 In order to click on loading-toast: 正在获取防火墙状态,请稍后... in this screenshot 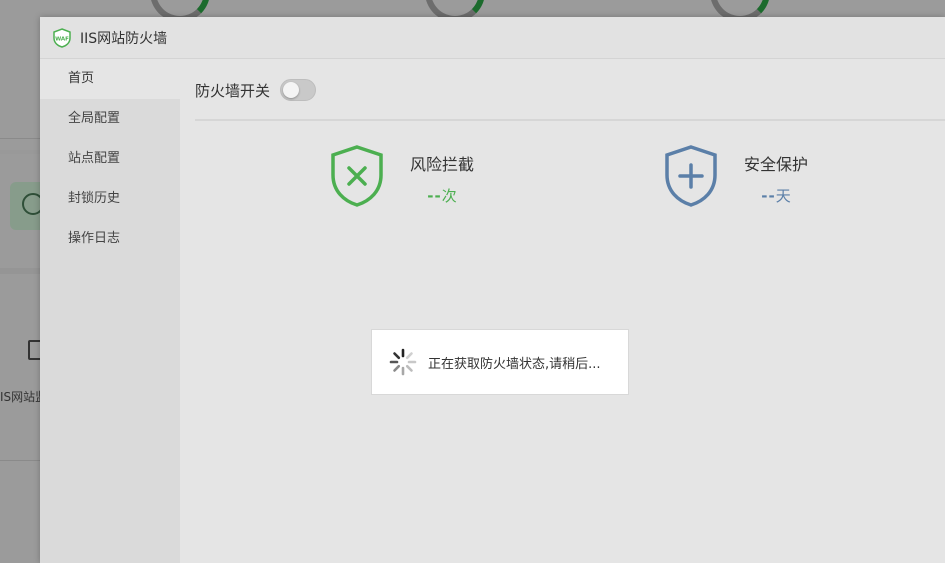, I will do `click(500, 362)`.